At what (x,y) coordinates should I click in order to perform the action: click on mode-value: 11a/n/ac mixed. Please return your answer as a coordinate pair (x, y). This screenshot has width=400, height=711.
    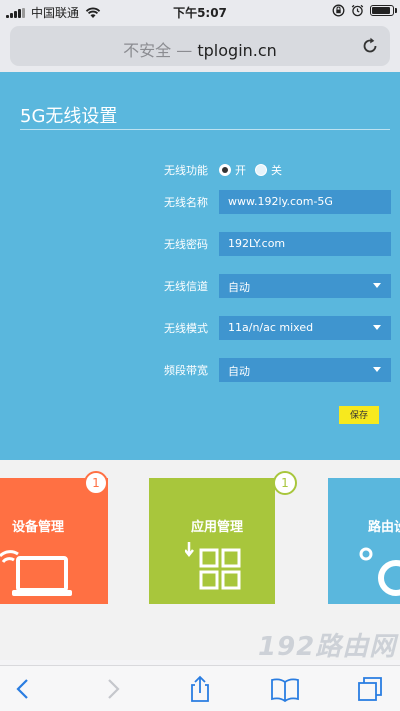
    Looking at the image, I should click on (271, 327).